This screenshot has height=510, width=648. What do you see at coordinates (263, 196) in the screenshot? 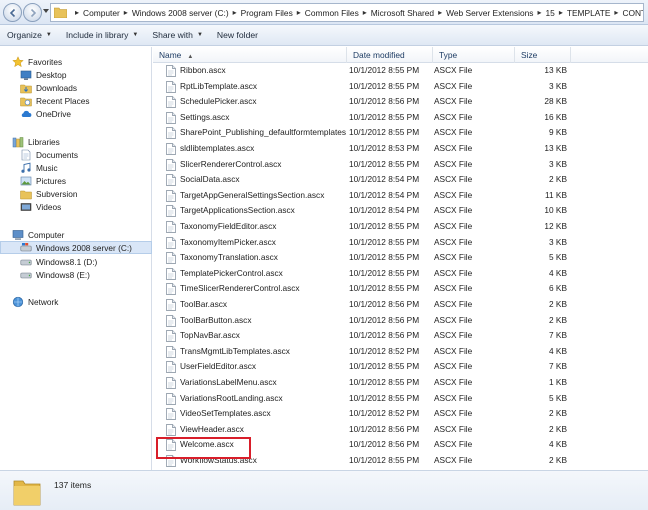
I see `file-name: TargetAppGeneralSettingsSection.ascx` at bounding box center [263, 196].